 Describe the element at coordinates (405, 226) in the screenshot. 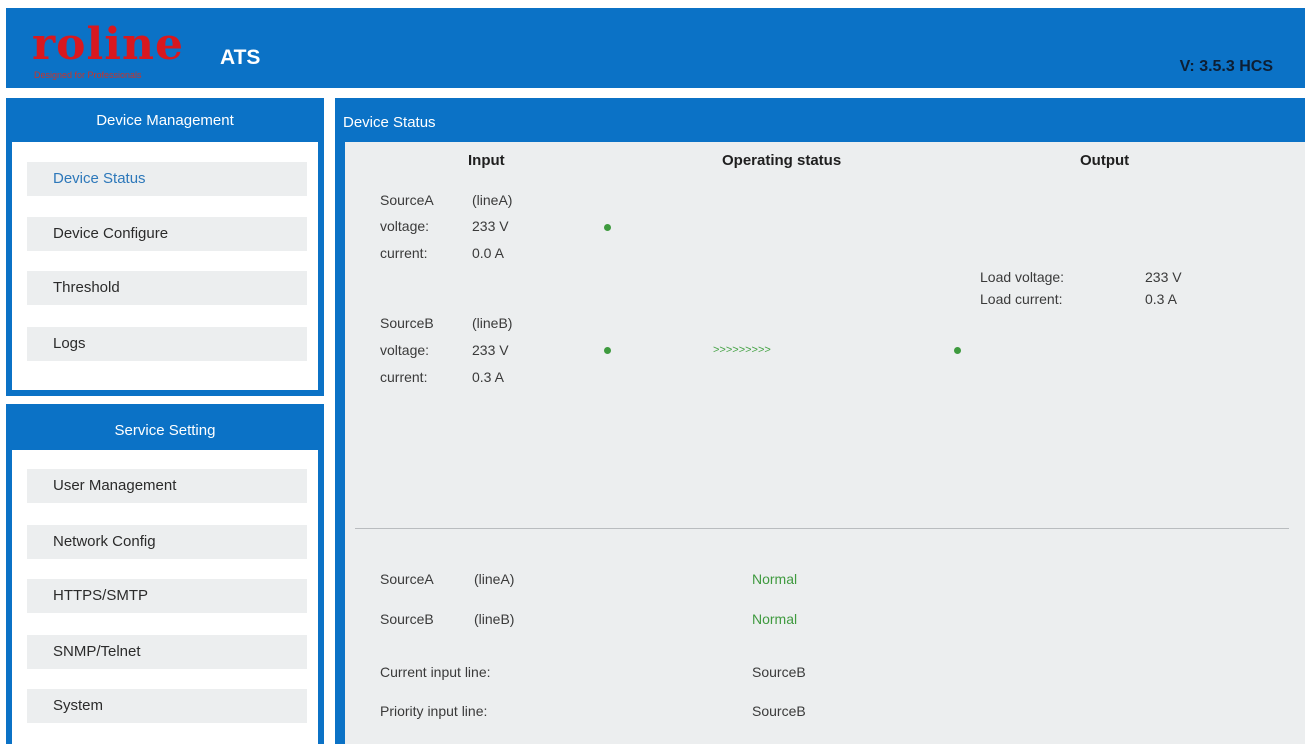

I see `source-a-voltage-label: voltage:` at that location.